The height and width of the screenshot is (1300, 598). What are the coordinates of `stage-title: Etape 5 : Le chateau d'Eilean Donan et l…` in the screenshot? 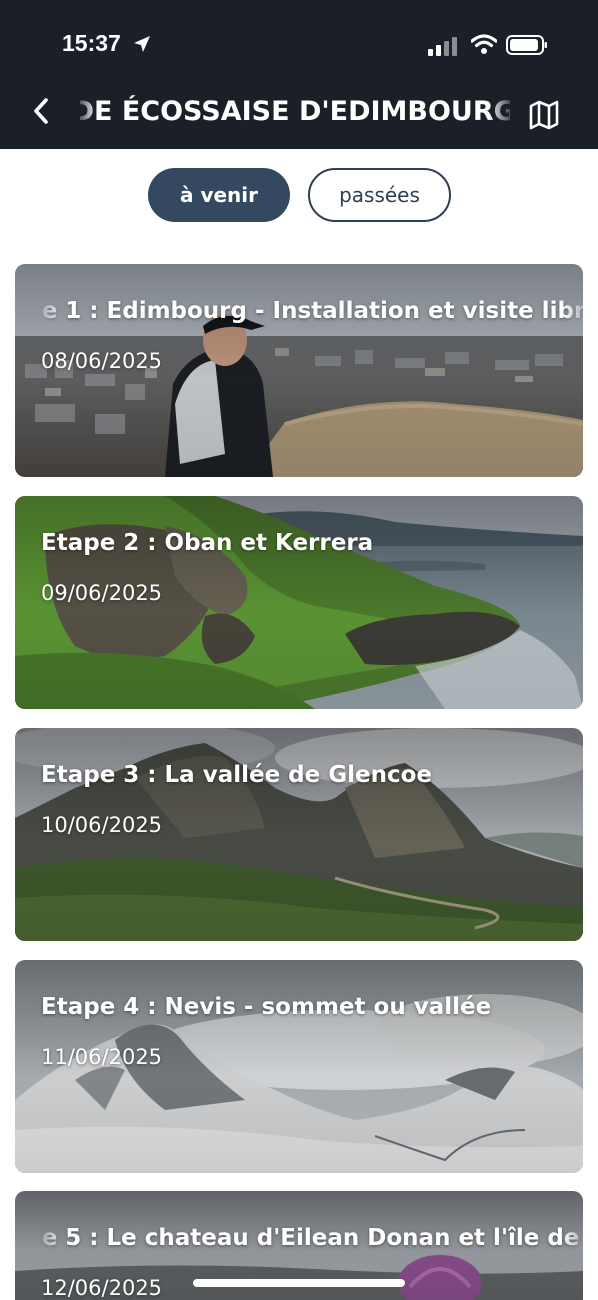 It's located at (312, 1238).